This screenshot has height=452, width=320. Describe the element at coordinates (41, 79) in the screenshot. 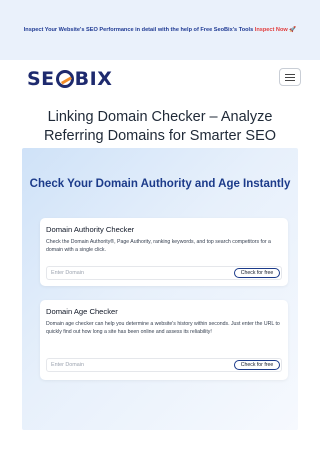

I see `logo-text-left: SE` at that location.